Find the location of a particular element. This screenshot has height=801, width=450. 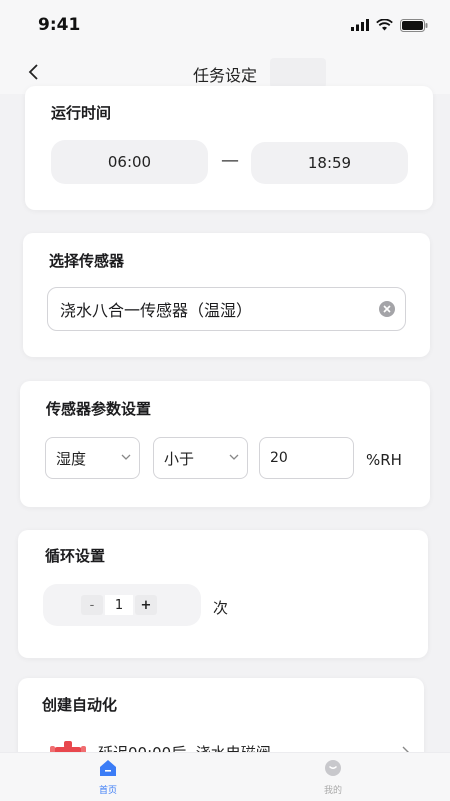

loop-stepper: - 1 + is located at coordinates (122, 605).